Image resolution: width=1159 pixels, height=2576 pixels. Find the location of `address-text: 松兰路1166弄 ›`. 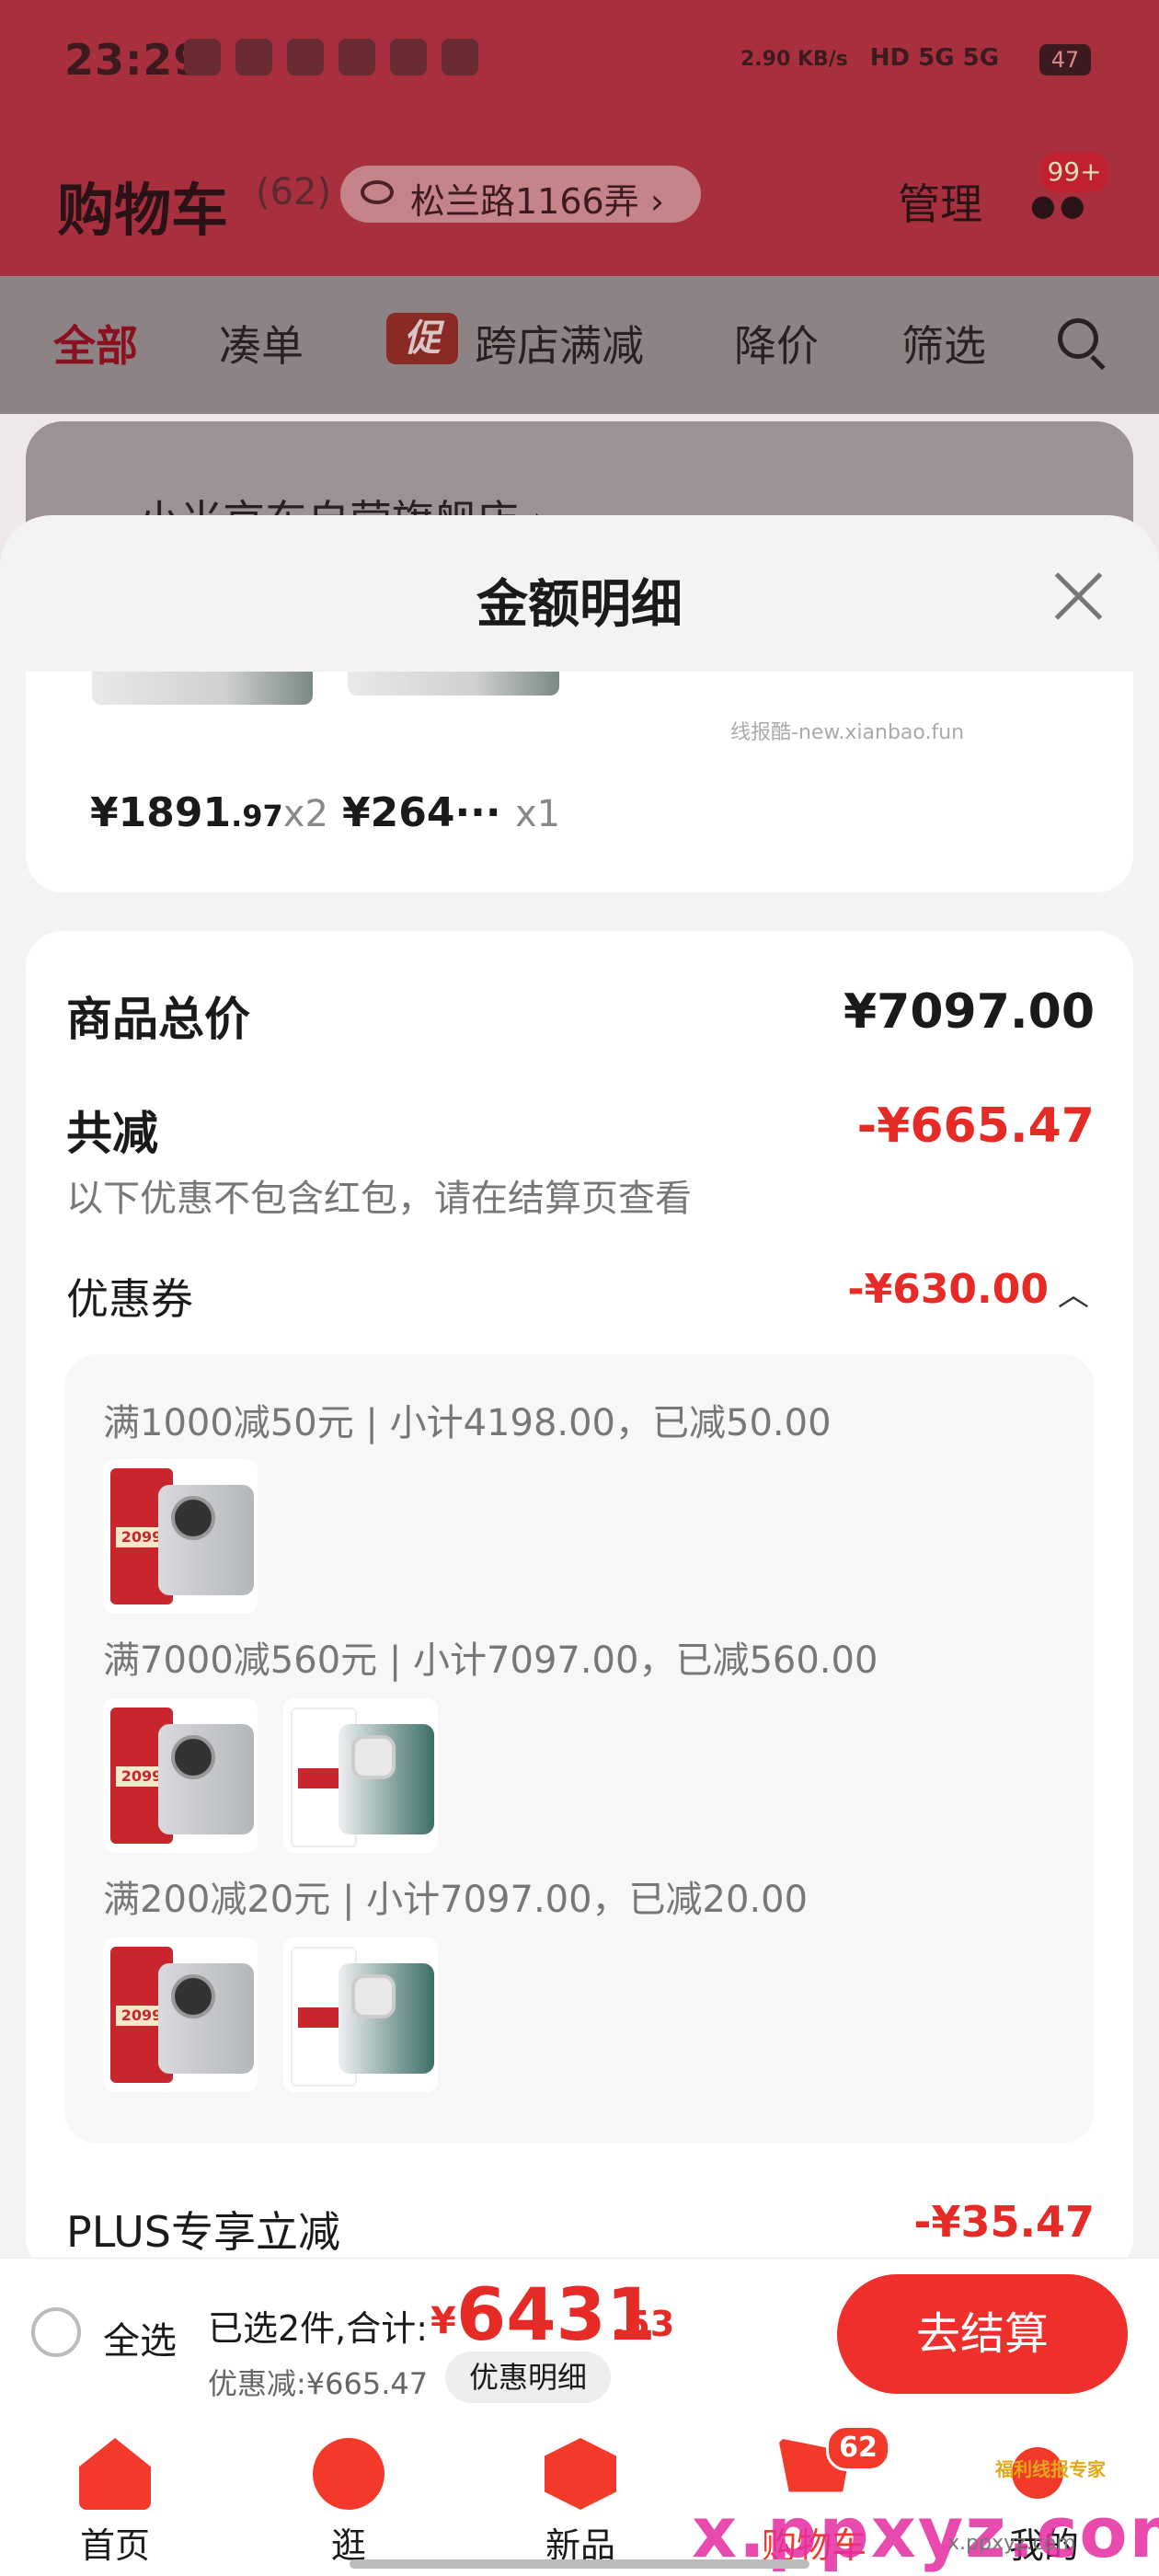

address-text: 松兰路1166弄 › is located at coordinates (537, 198).